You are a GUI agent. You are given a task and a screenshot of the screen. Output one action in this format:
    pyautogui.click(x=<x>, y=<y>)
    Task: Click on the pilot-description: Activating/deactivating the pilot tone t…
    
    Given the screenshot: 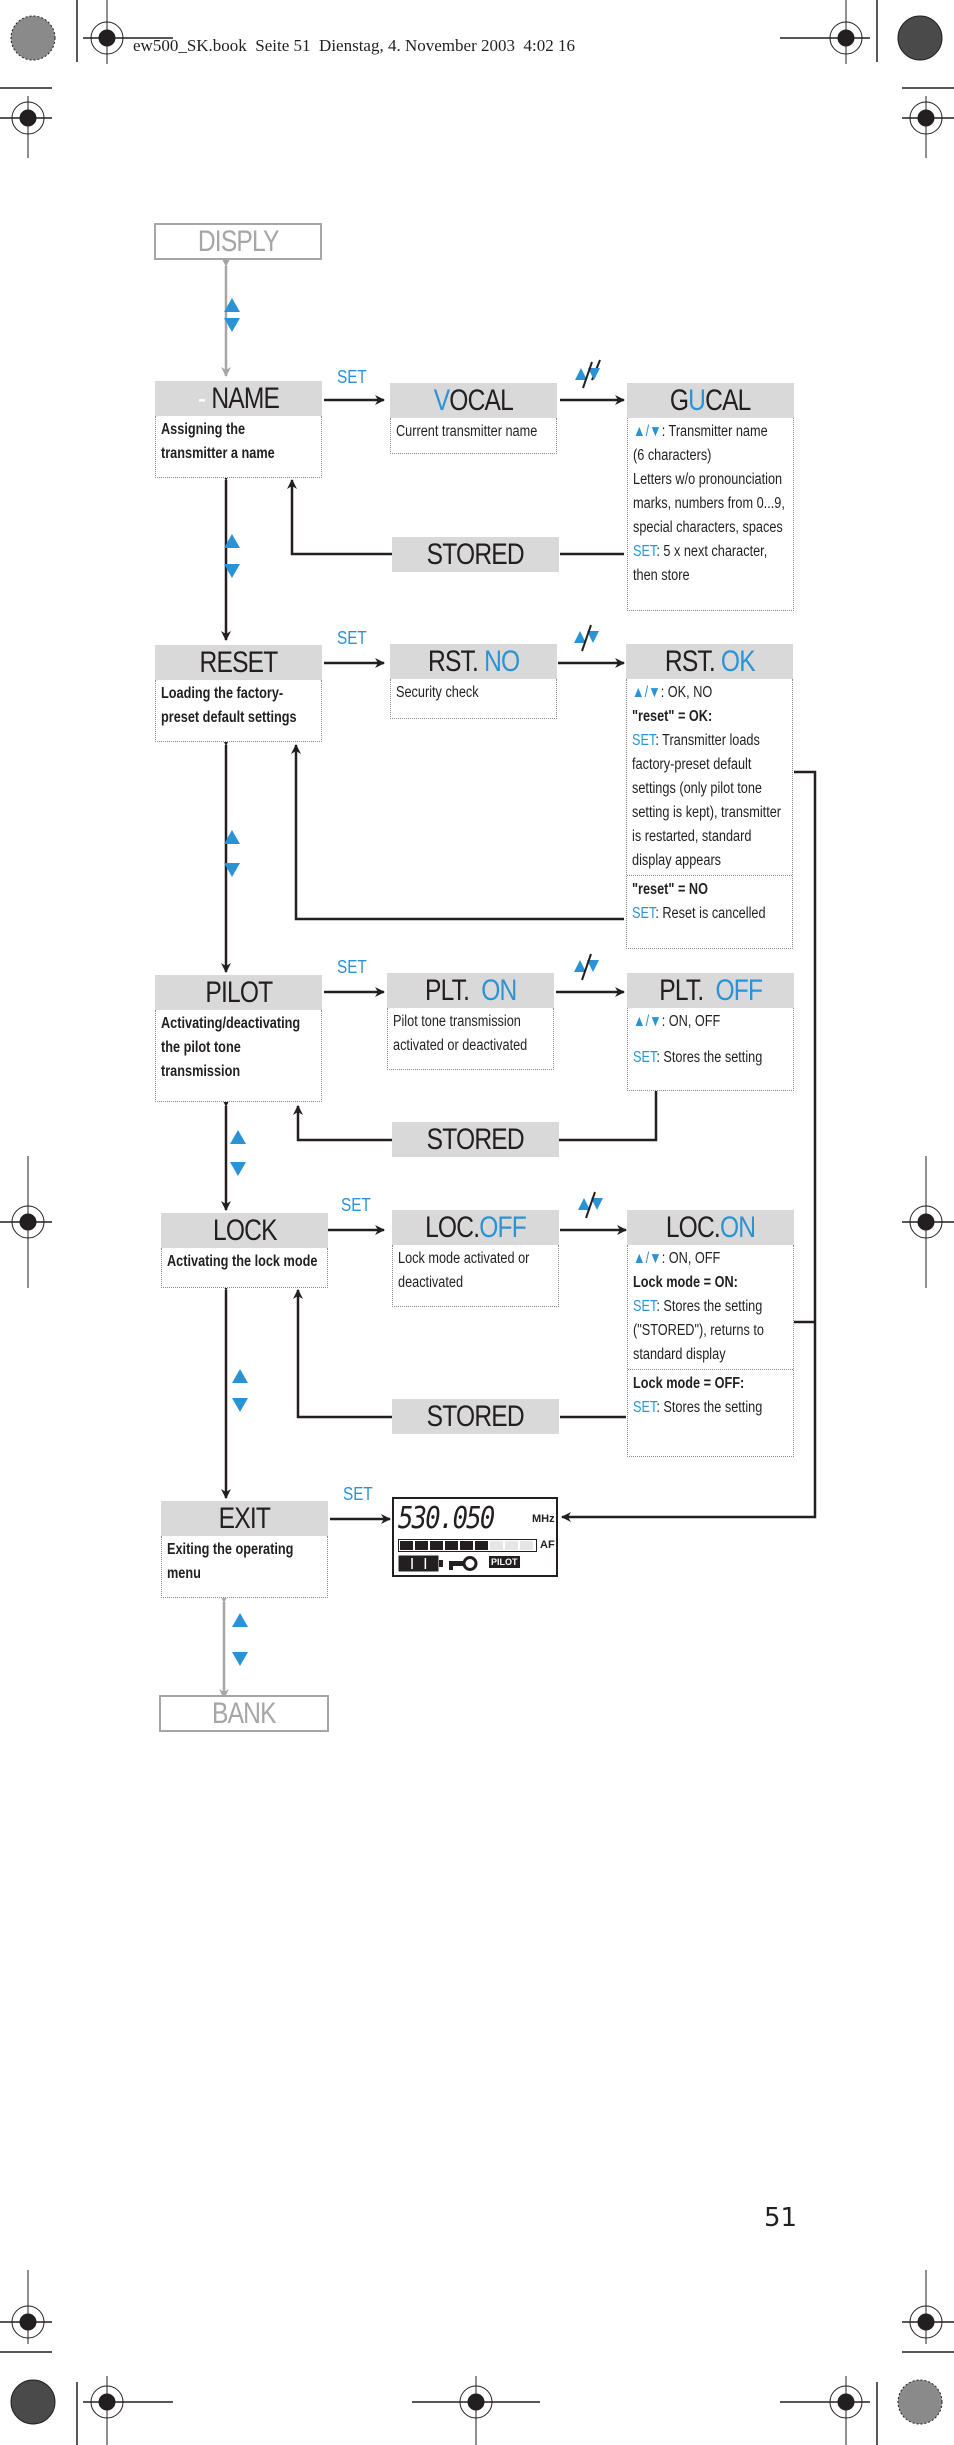 What is the action you would take?
    pyautogui.click(x=238, y=1056)
    